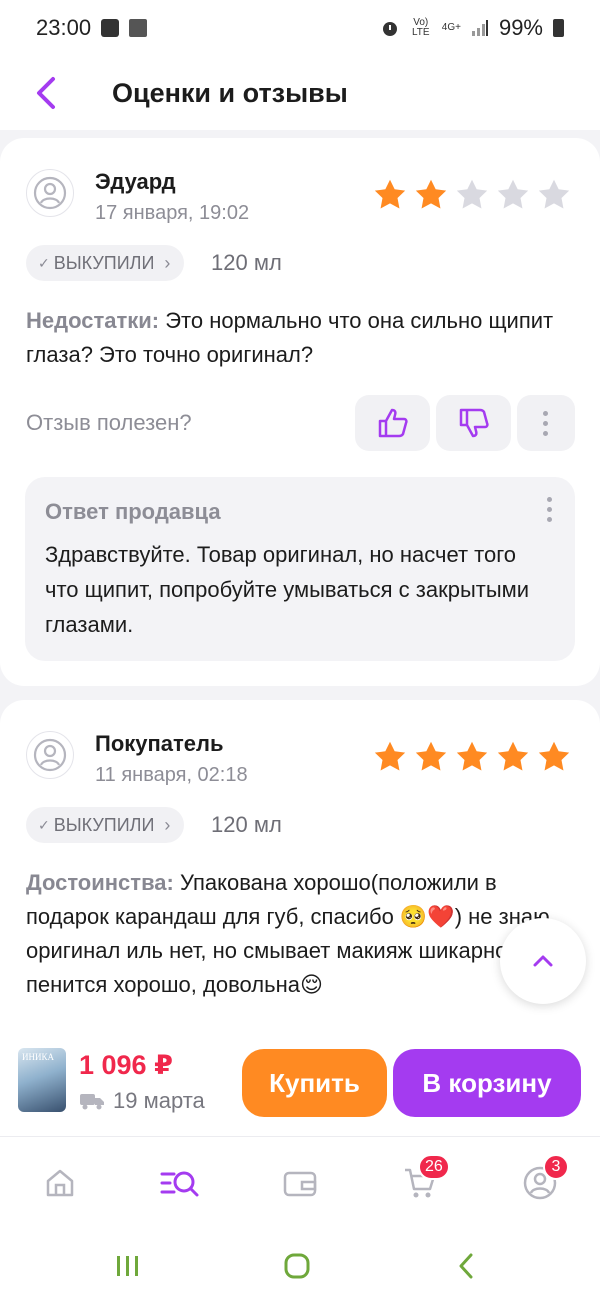 Image resolution: width=600 pixels, height=1299 pixels. What do you see at coordinates (550, 509) in the screenshot?
I see `seller-reply-more-icon` at bounding box center [550, 509].